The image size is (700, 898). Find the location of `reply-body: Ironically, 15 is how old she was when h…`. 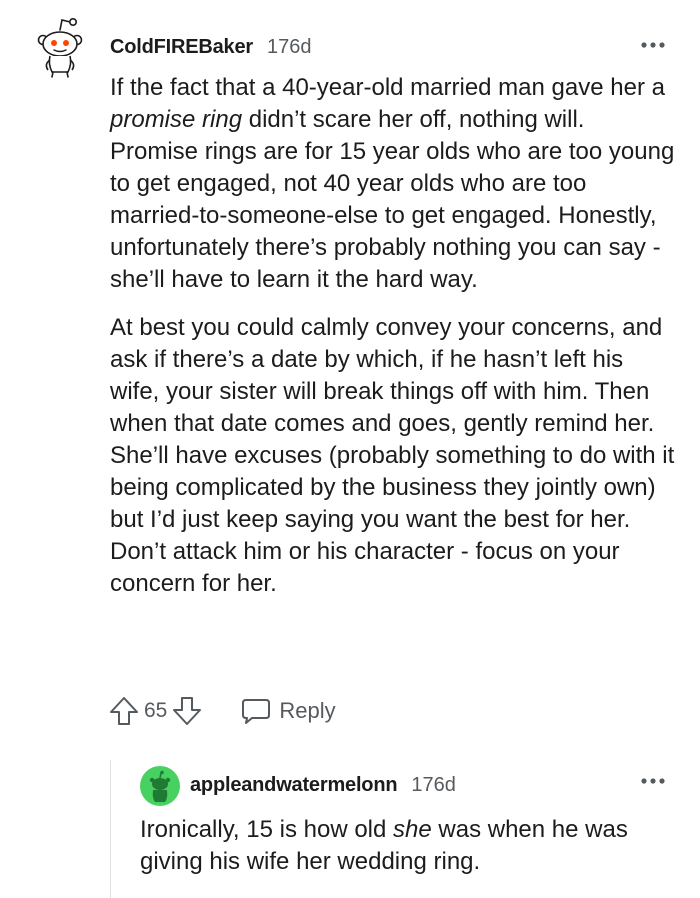

reply-body: Ironically, 15 is how old she was when h… is located at coordinates (410, 846).